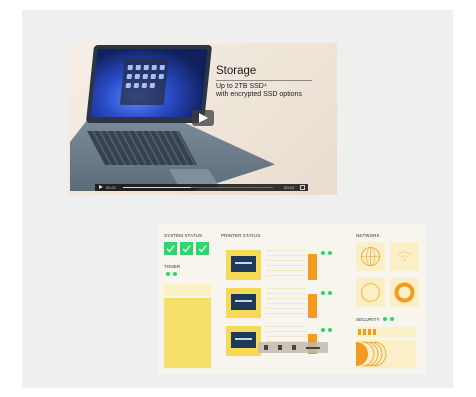 The width and height of the screenshot is (476, 397). I want to click on shield-arcs-icon, so click(371, 354).